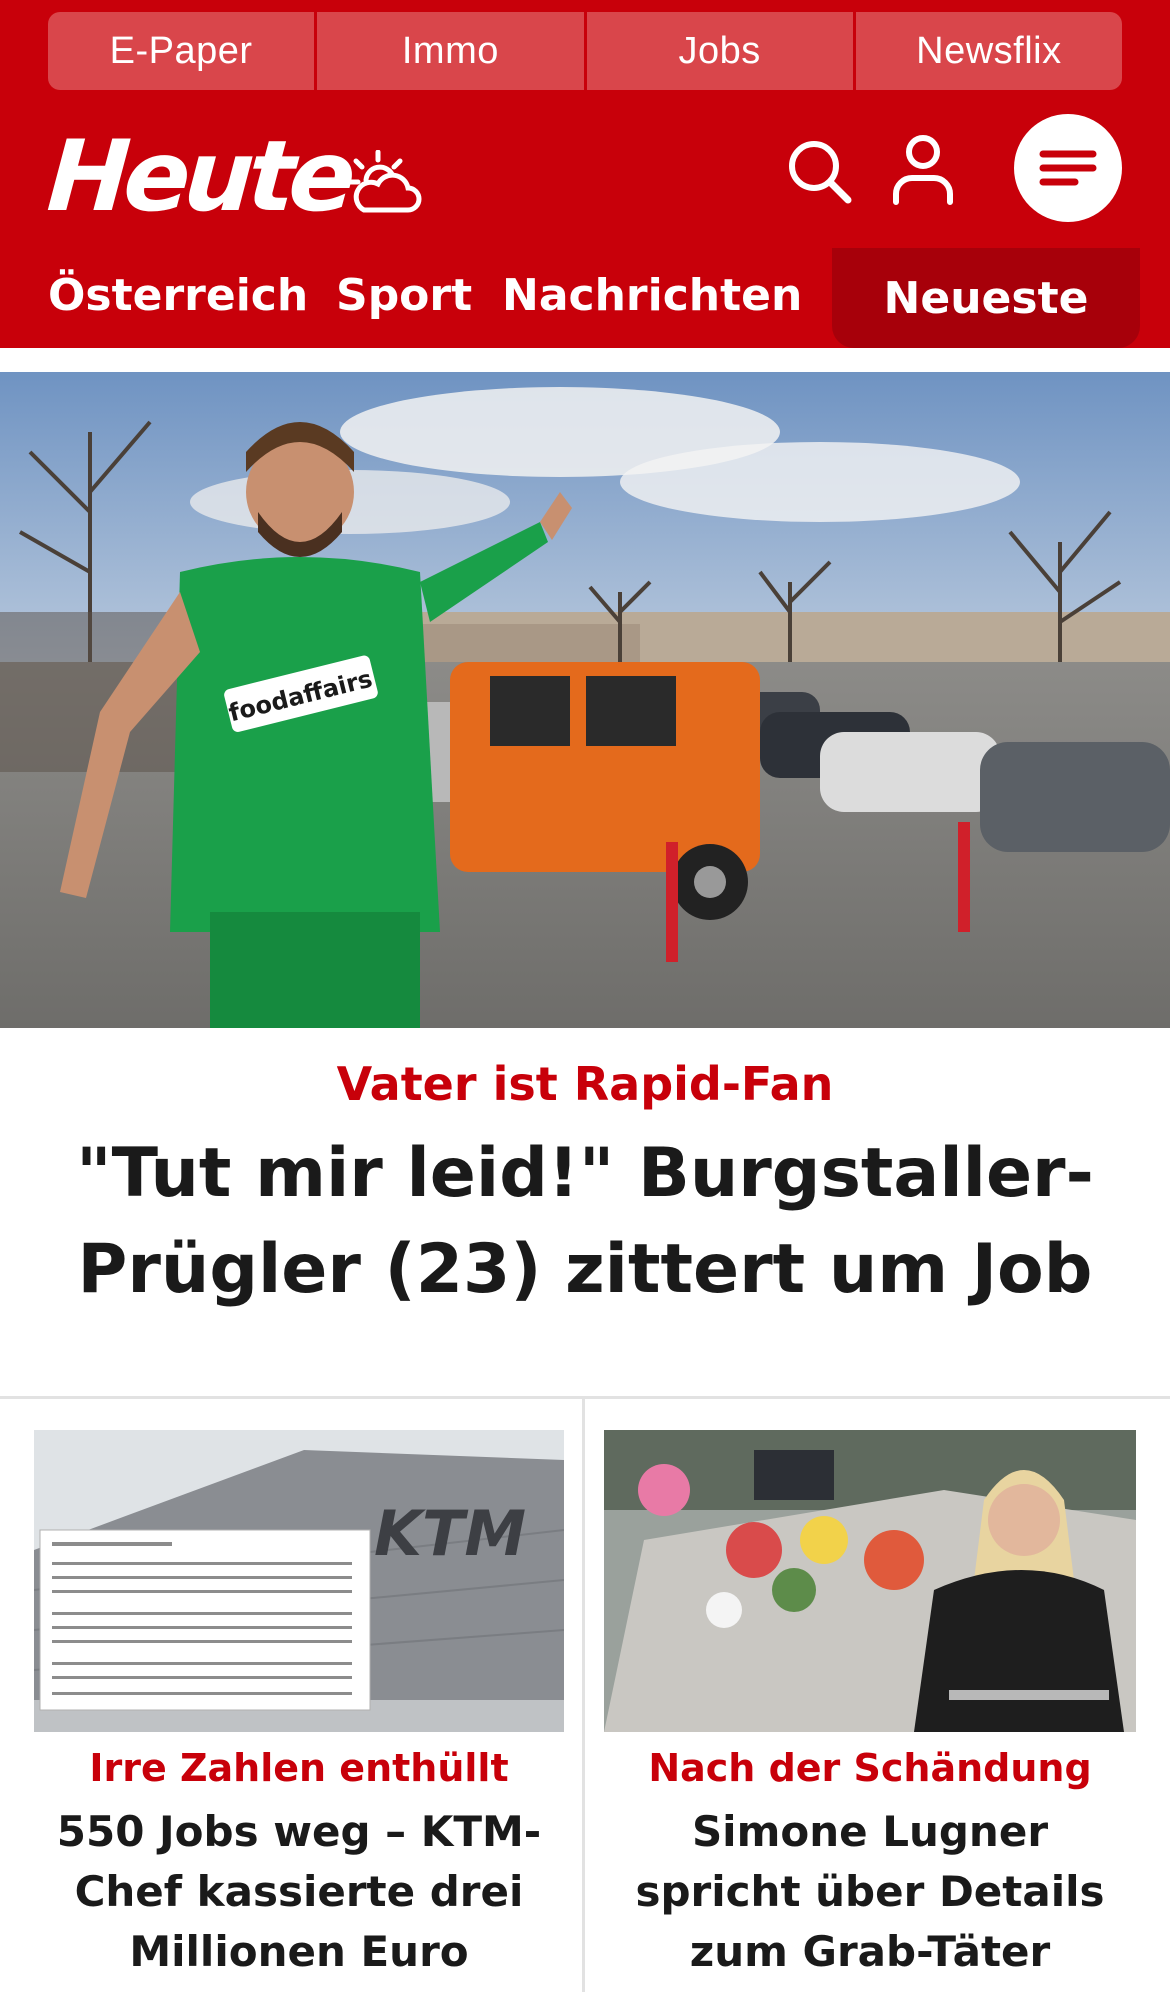 The width and height of the screenshot is (1170, 1992). I want to click on column-divider, so click(583, 1695).